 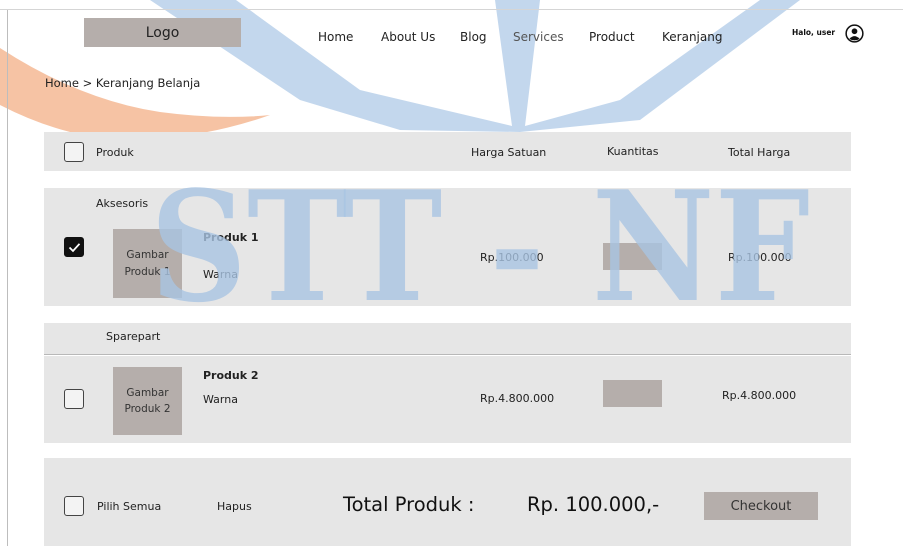 What do you see at coordinates (74, 506) in the screenshot?
I see `select-all-checkbox` at bounding box center [74, 506].